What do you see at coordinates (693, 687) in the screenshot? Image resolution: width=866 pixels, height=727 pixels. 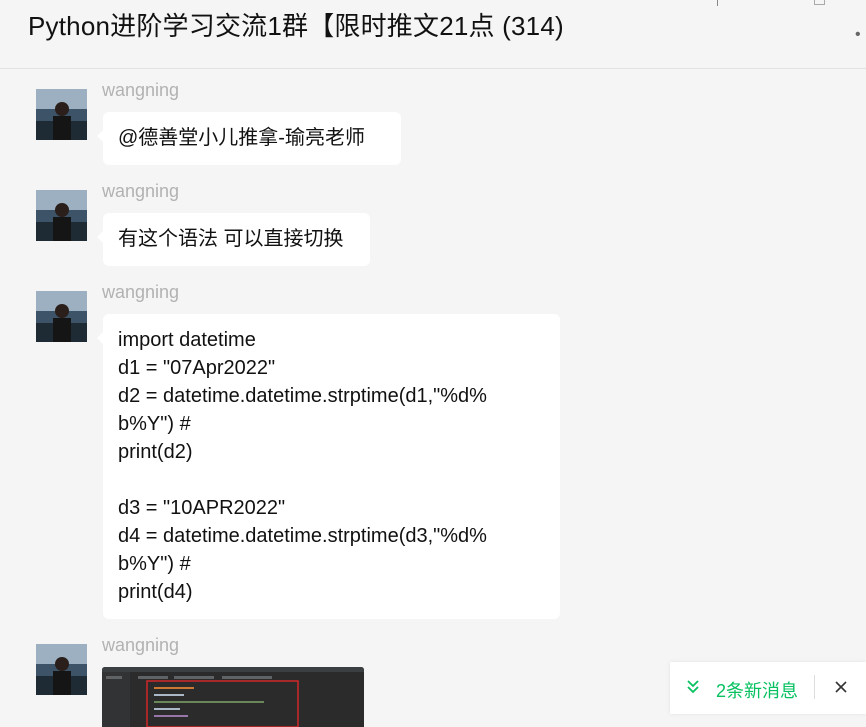 I see `double-chevron-down-icon` at bounding box center [693, 687].